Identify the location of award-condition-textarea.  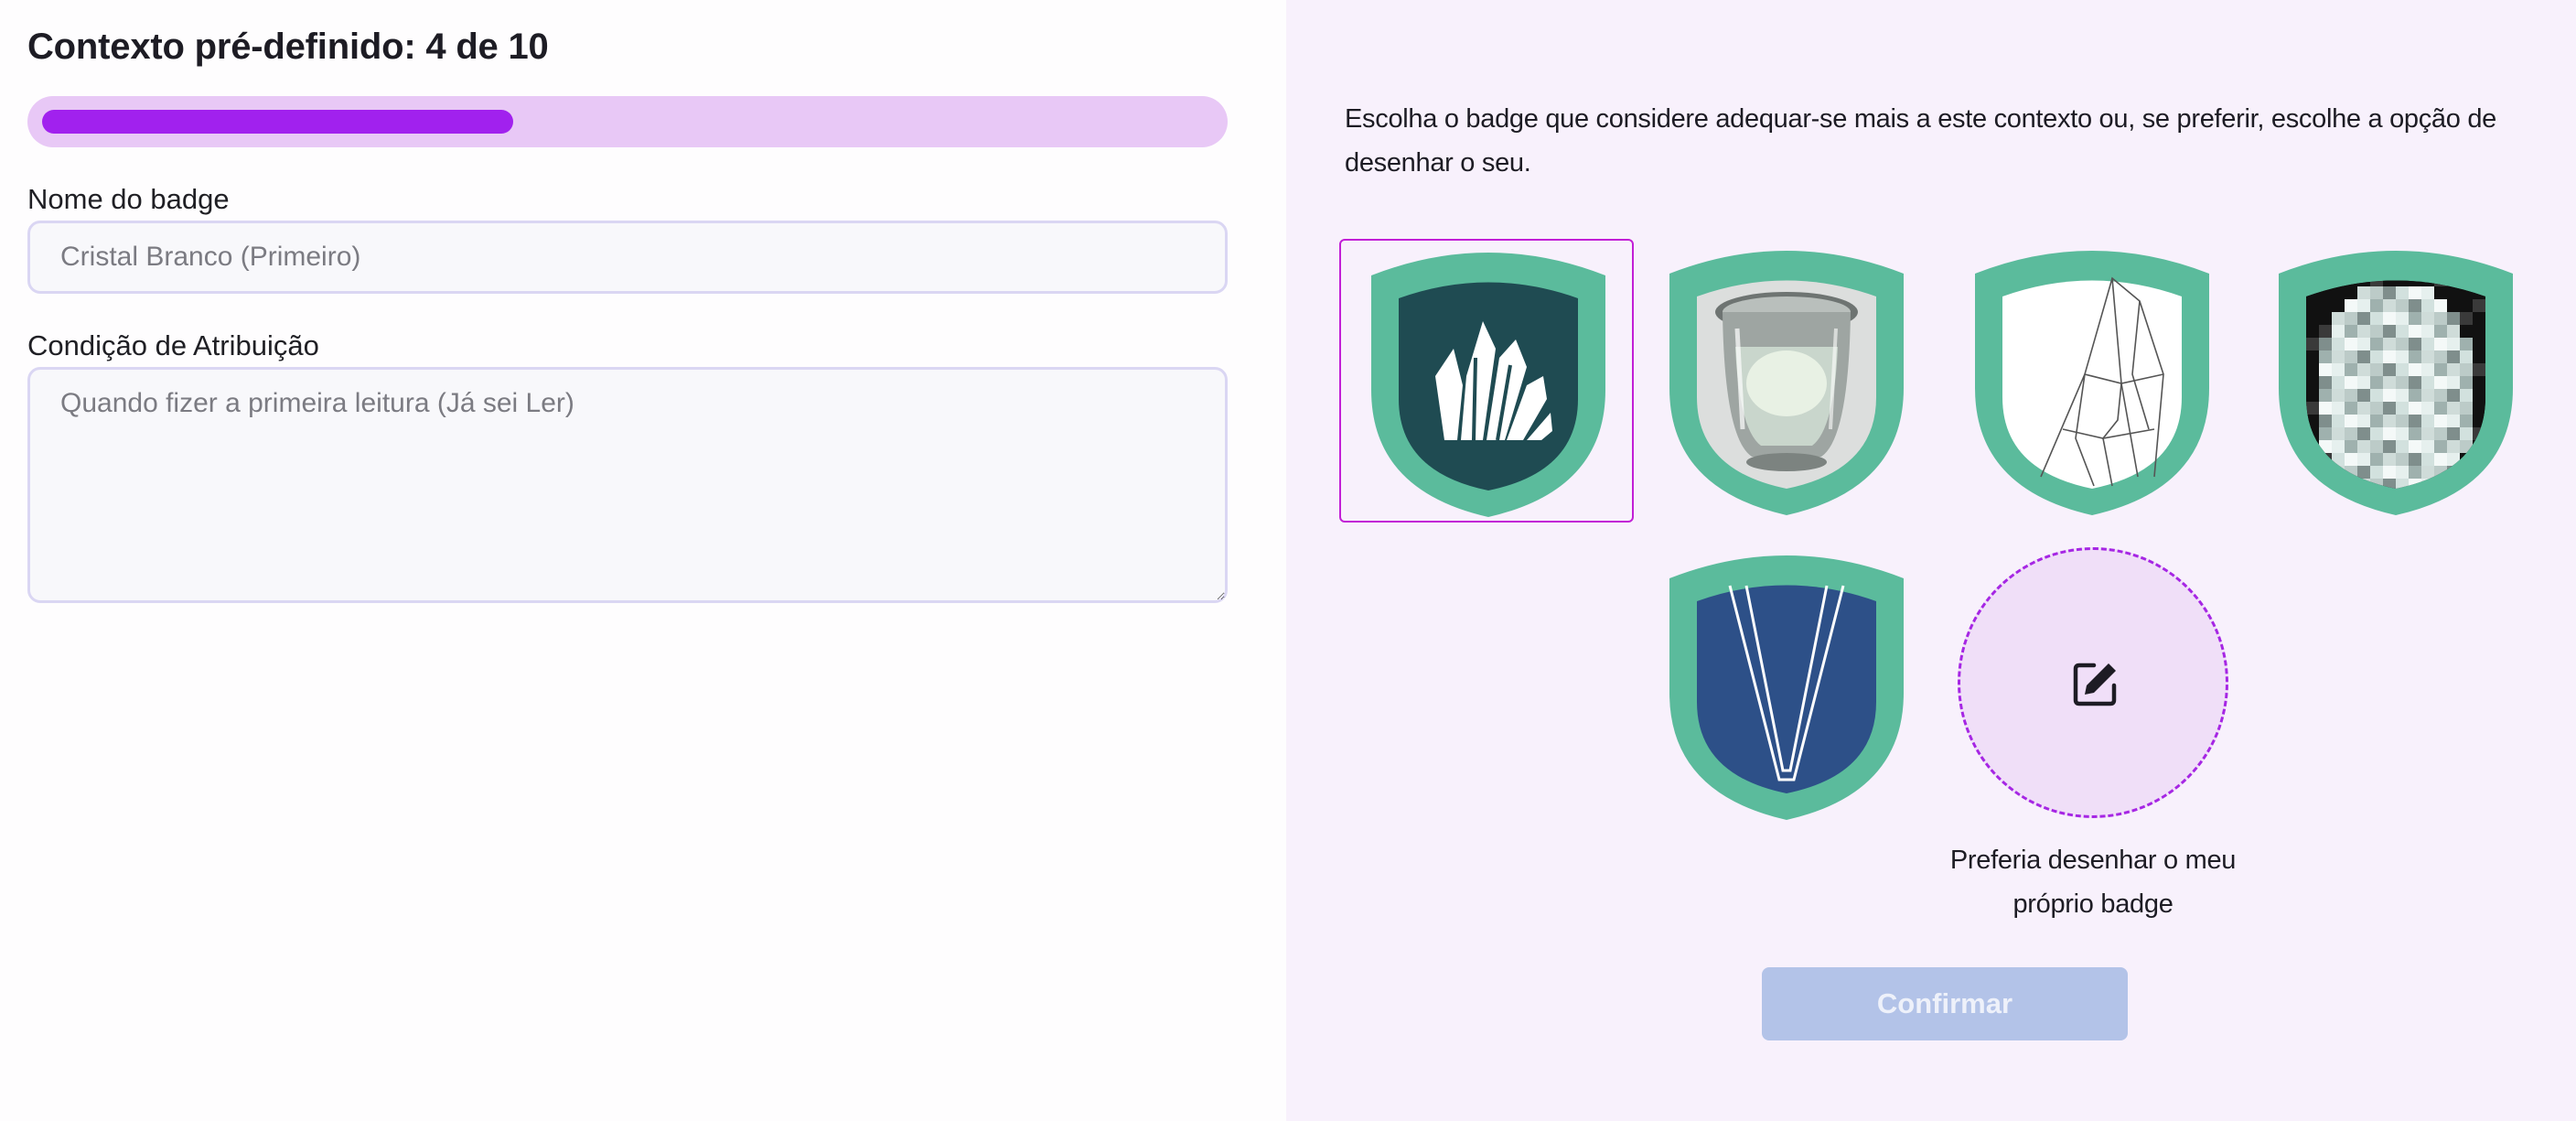
(627, 485).